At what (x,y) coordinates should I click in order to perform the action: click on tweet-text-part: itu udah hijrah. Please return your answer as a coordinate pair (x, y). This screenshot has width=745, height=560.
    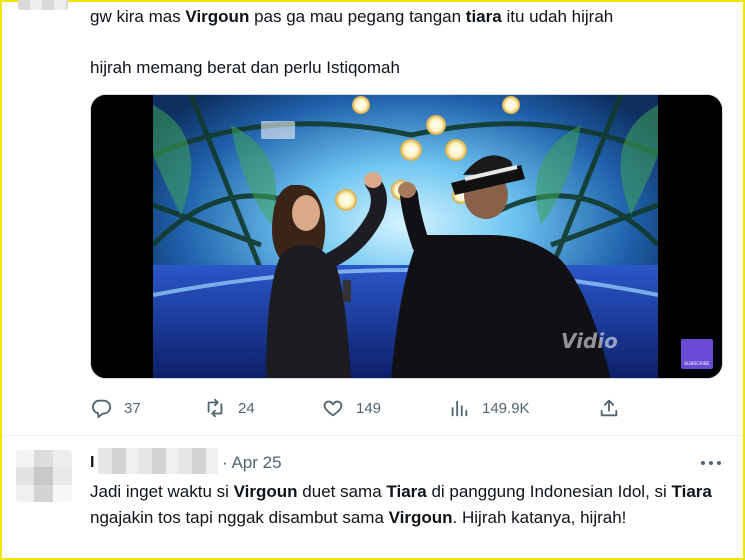
    Looking at the image, I should click on (557, 16).